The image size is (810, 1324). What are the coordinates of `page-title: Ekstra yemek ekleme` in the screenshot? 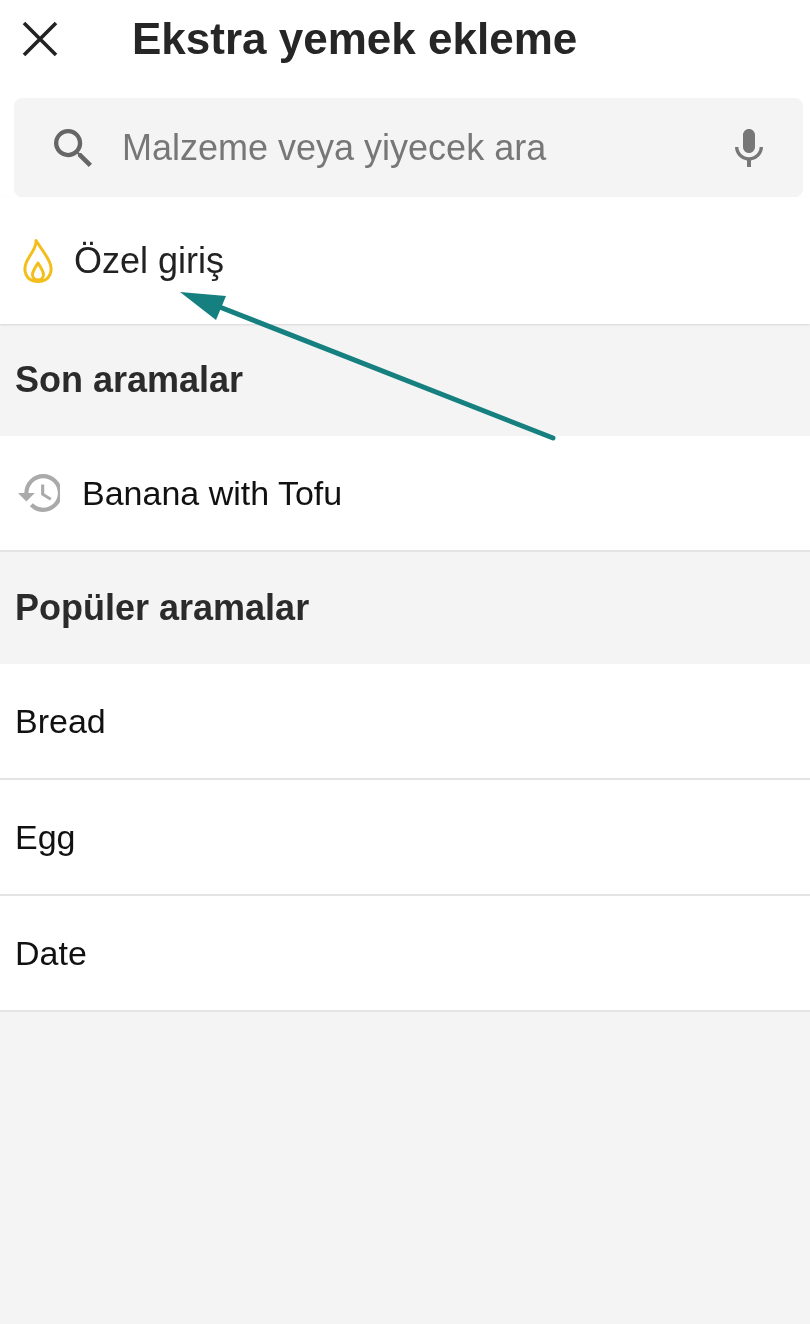 It's located at (355, 39).